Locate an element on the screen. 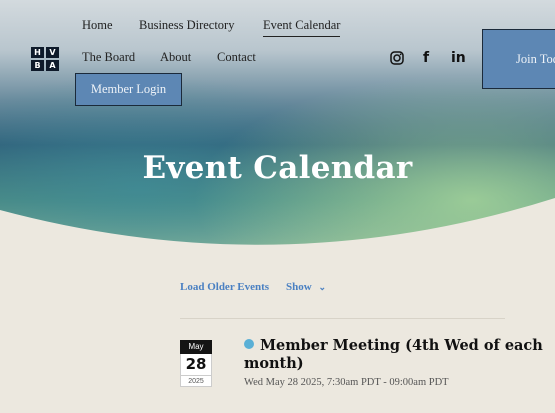  event-title-link: Member Meeting (4th Wed of each month) is located at coordinates (394, 355).